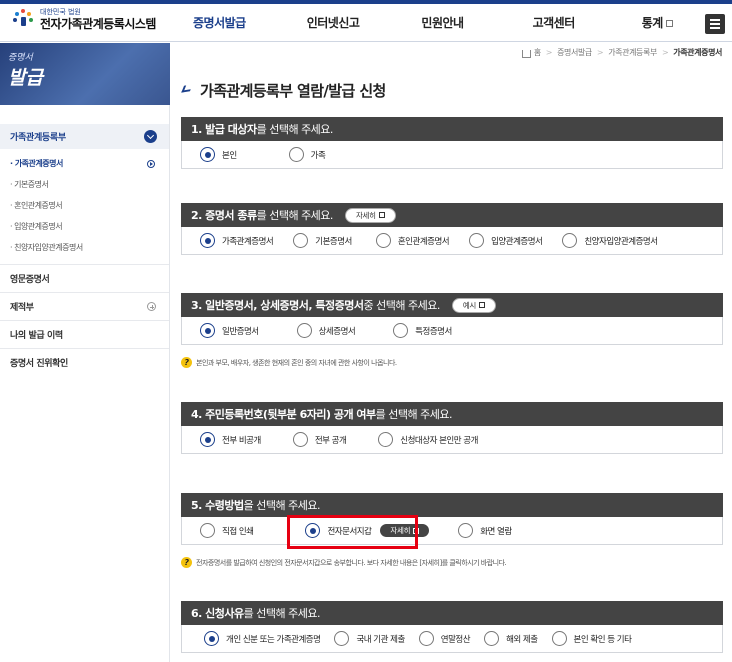 This screenshot has width=732, height=662. I want to click on radio-identity: 개인 신분 또는 가족관계증명, so click(262, 638).